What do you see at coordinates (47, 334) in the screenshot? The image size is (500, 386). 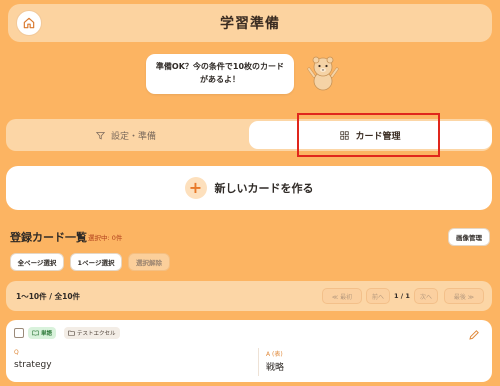 I see `card-type-label: 単語` at bounding box center [47, 334].